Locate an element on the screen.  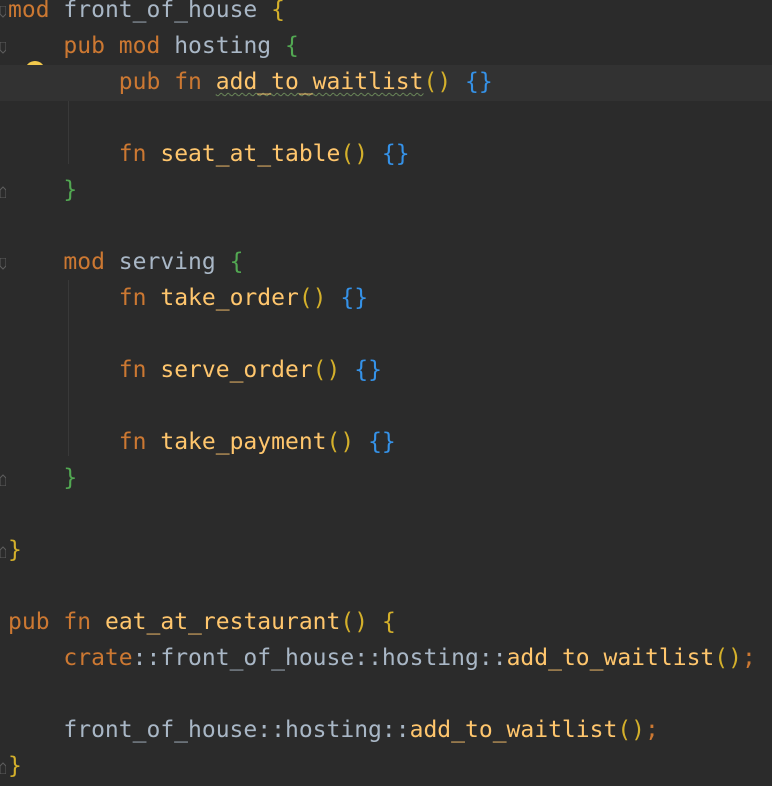
code-line: mod serving { is located at coordinates (125, 268).